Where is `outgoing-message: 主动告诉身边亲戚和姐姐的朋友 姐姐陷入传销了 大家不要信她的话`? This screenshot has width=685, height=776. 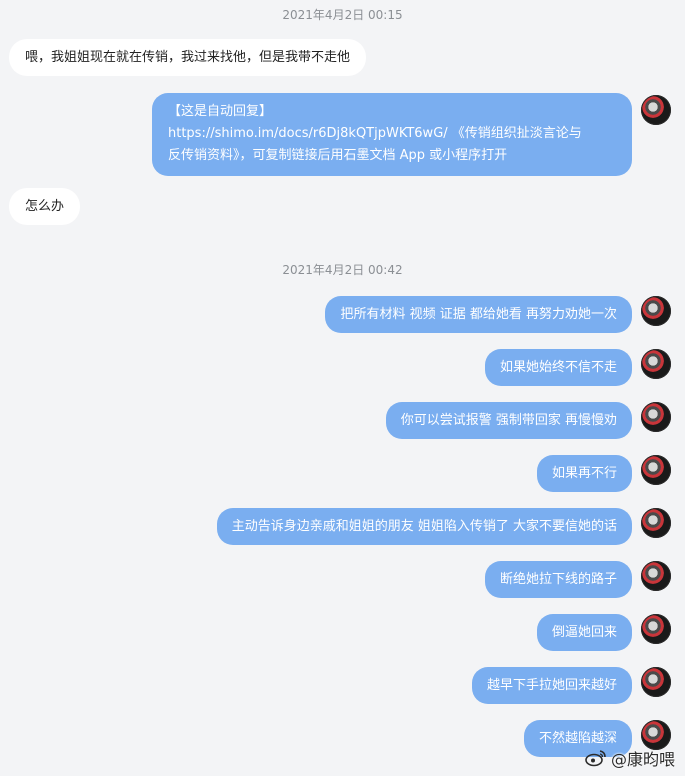 outgoing-message: 主动告诉身边亲戚和姐姐的朋友 姐姐陷入传销了 大家不要信她的话 is located at coordinates (424, 526).